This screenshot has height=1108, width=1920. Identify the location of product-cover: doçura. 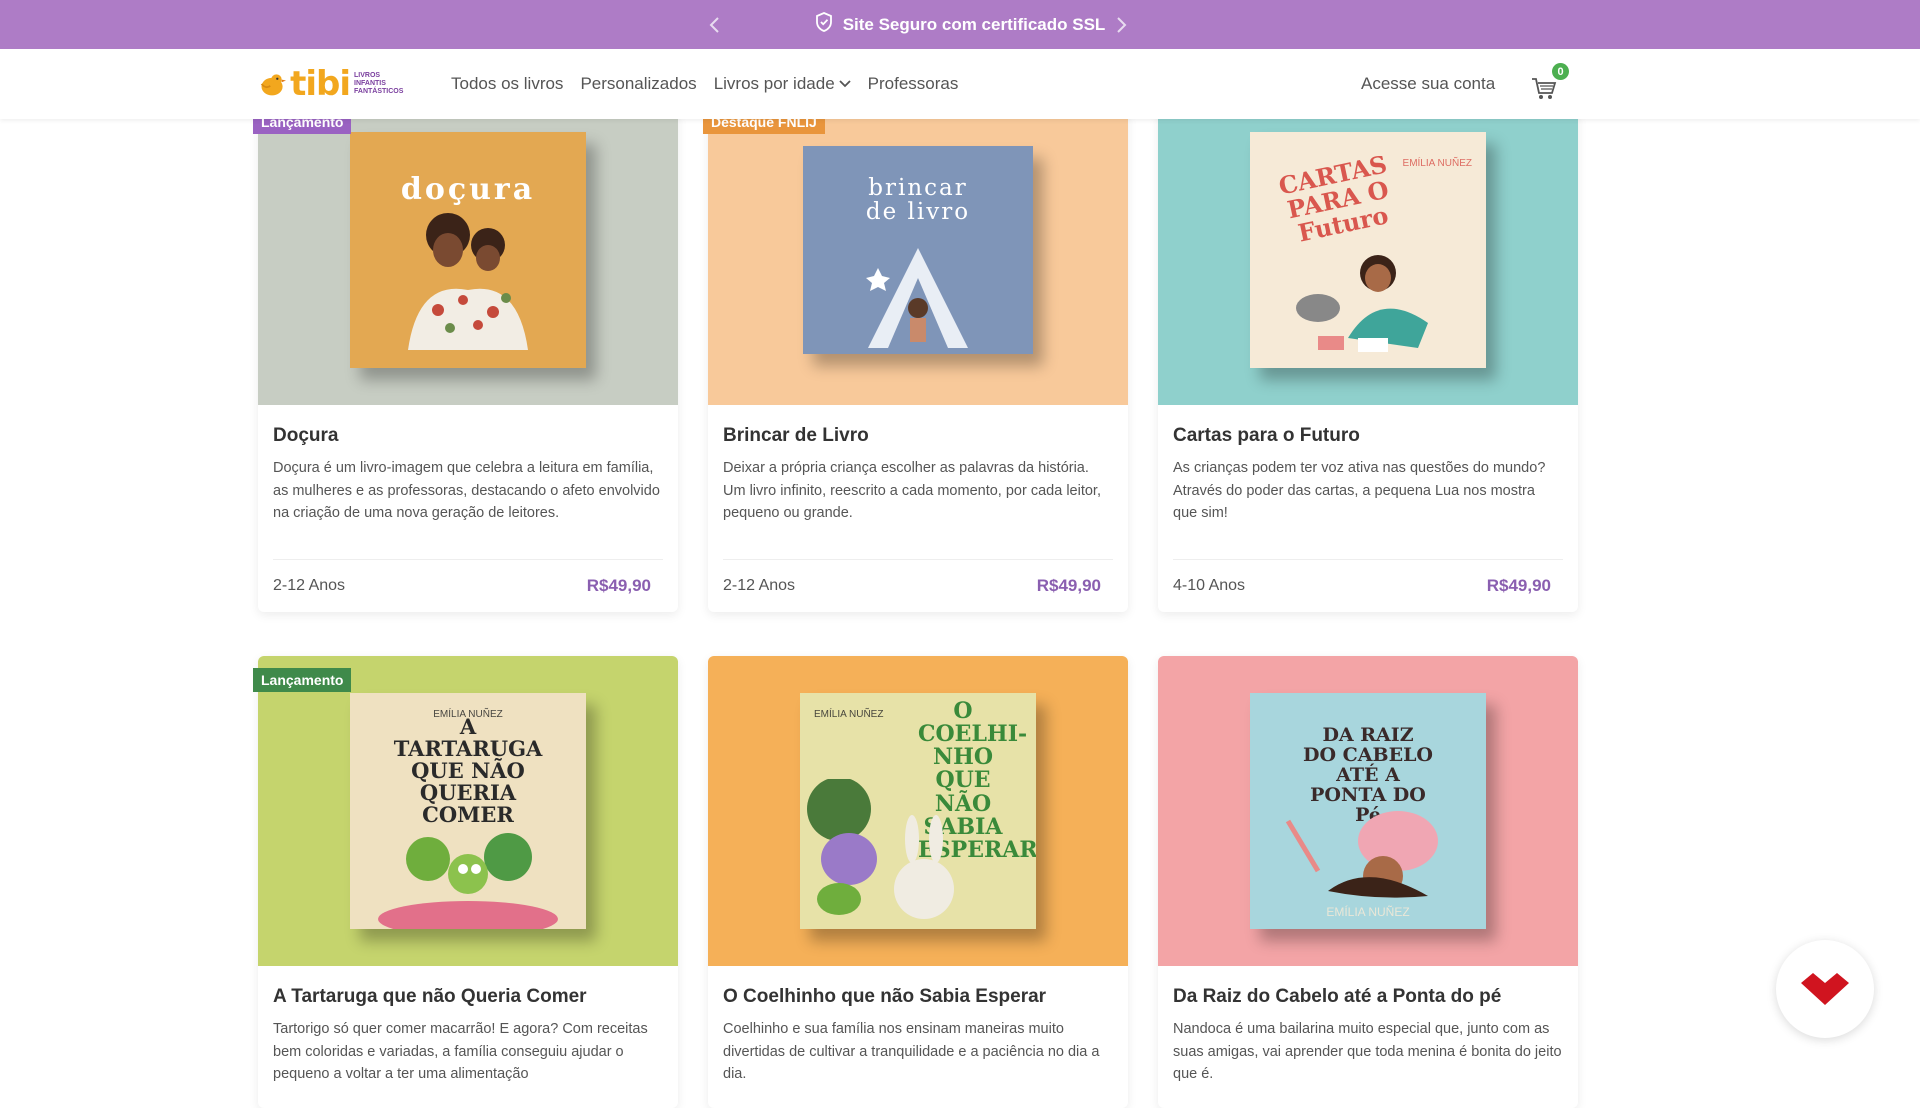
(468, 250).